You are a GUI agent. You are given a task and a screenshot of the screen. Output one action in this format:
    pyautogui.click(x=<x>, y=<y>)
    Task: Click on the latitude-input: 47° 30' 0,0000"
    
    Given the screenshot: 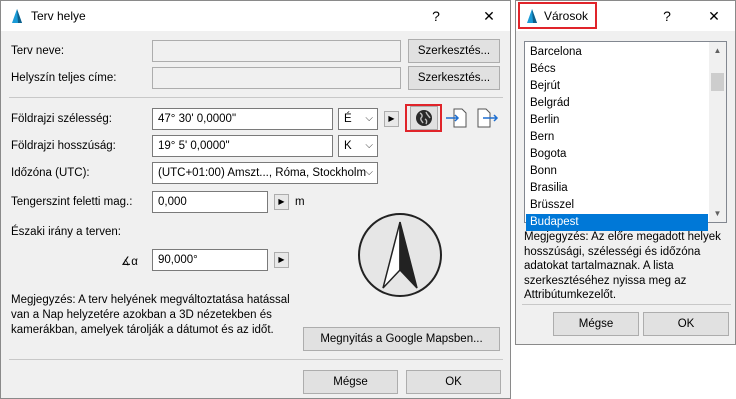 What is the action you would take?
    pyautogui.click(x=242, y=119)
    